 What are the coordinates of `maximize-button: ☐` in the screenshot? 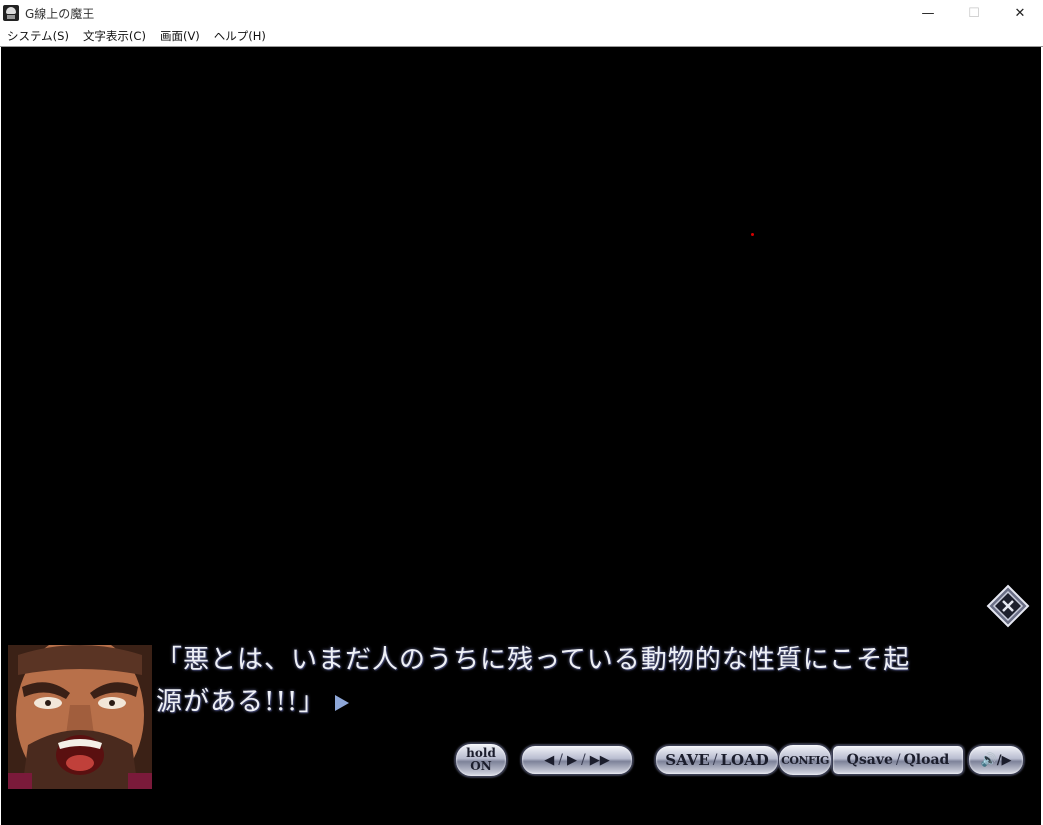 It's located at (974, 13).